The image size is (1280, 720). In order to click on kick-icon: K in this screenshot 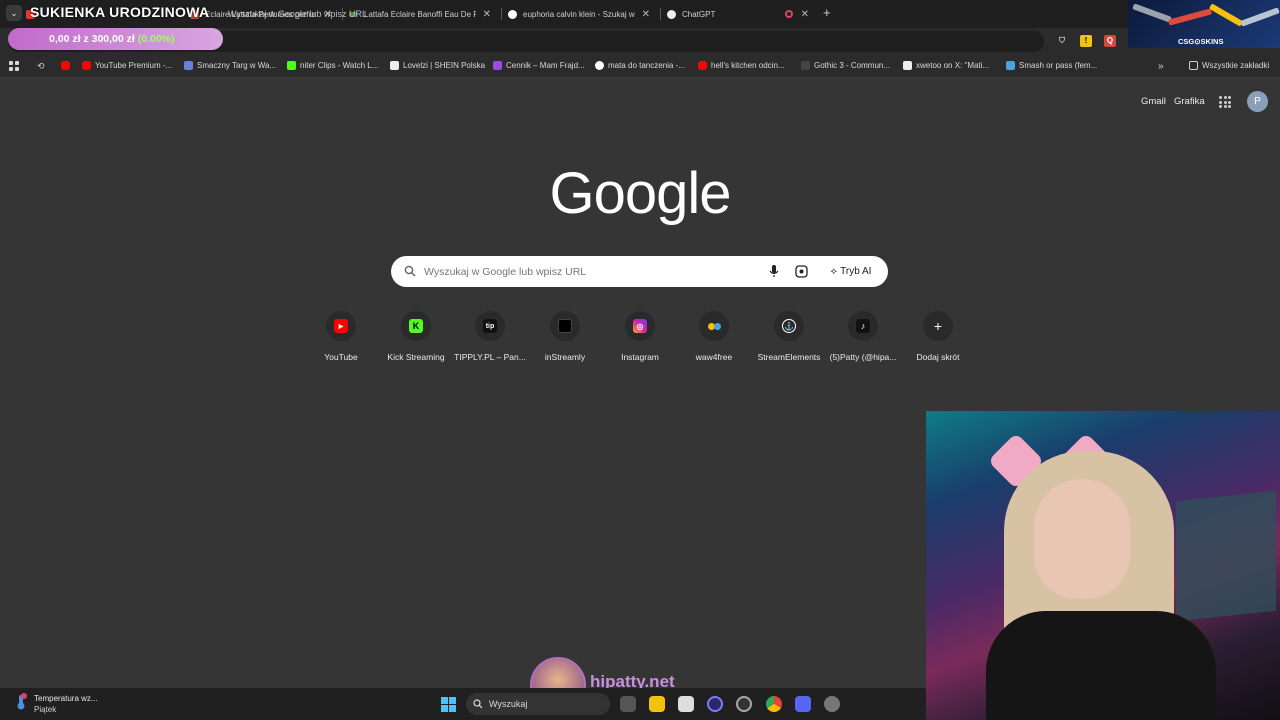, I will do `click(416, 326)`.